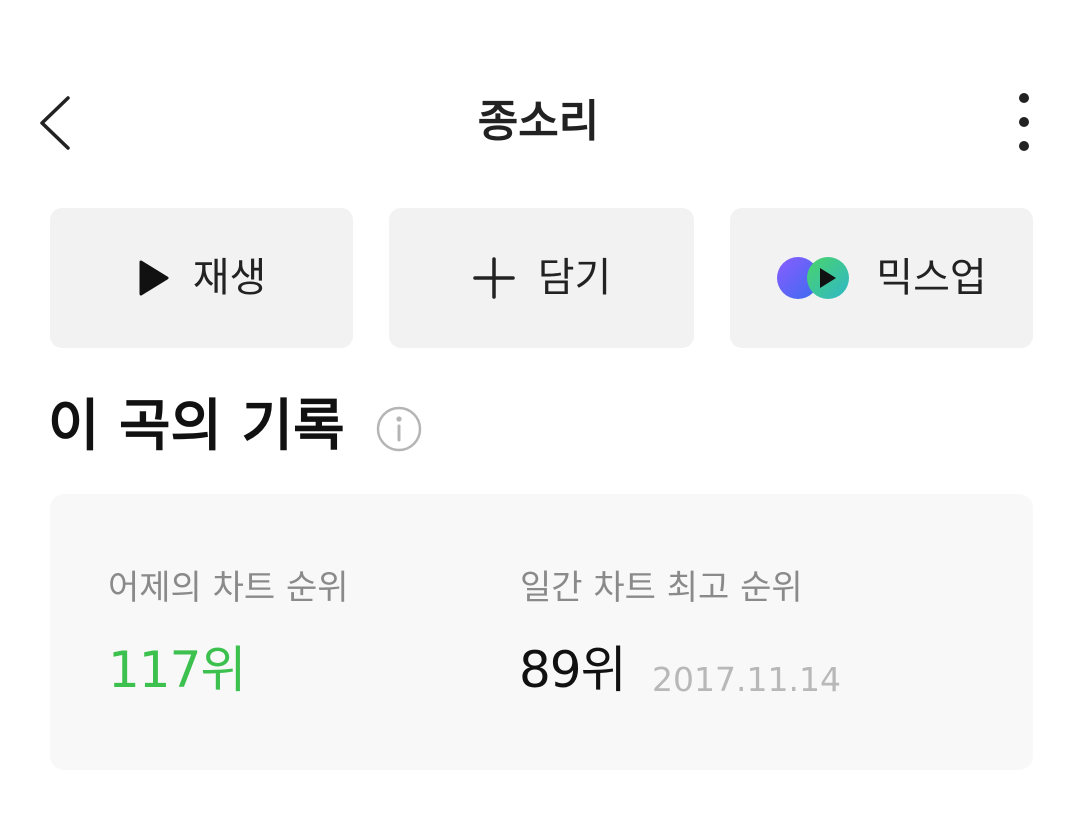 The image size is (1077, 830). What do you see at coordinates (228, 588) in the screenshot?
I see `yesterday-rank-label: 어제의 차트 순위` at bounding box center [228, 588].